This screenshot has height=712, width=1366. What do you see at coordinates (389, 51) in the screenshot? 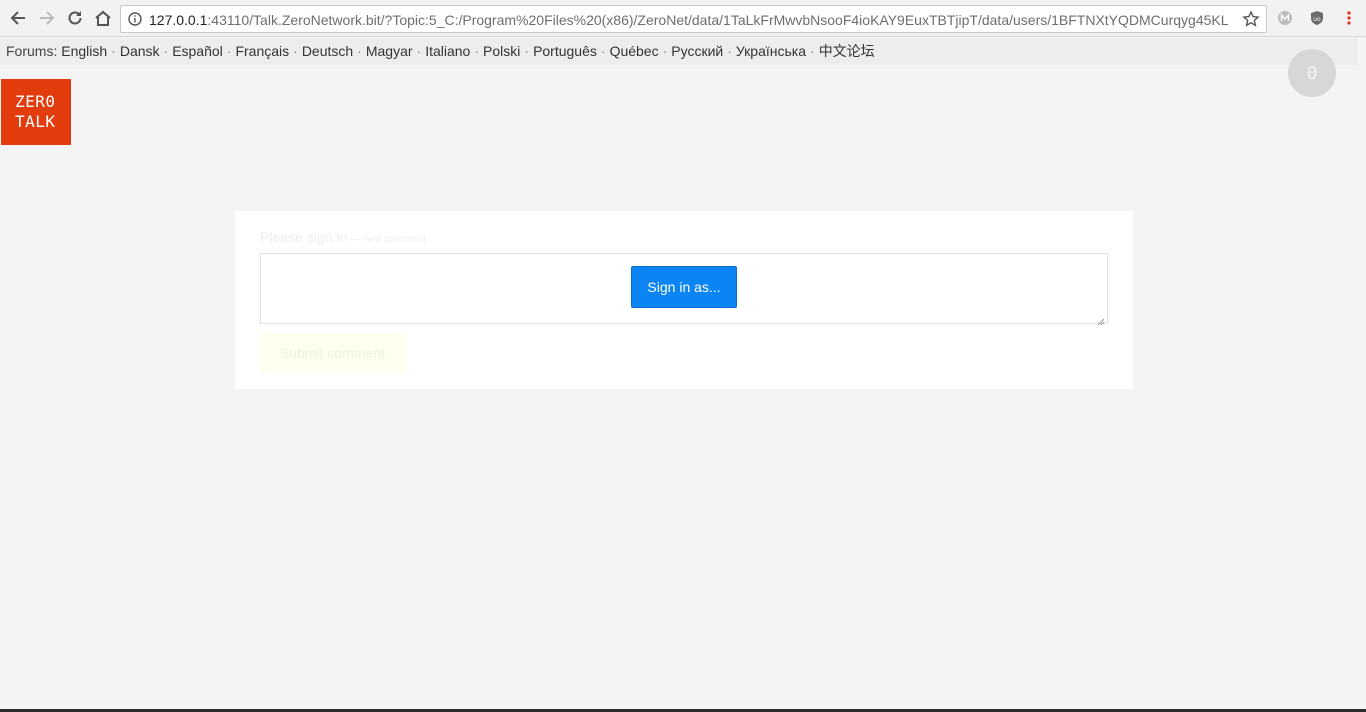
I see `forum-link: Magyar` at bounding box center [389, 51].